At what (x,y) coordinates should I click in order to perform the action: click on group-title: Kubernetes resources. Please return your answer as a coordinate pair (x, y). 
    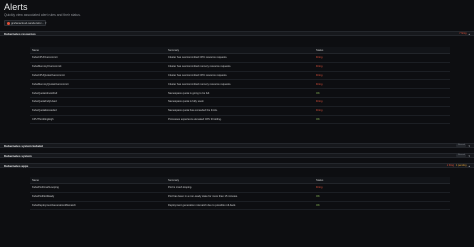
    Looking at the image, I should click on (20, 33).